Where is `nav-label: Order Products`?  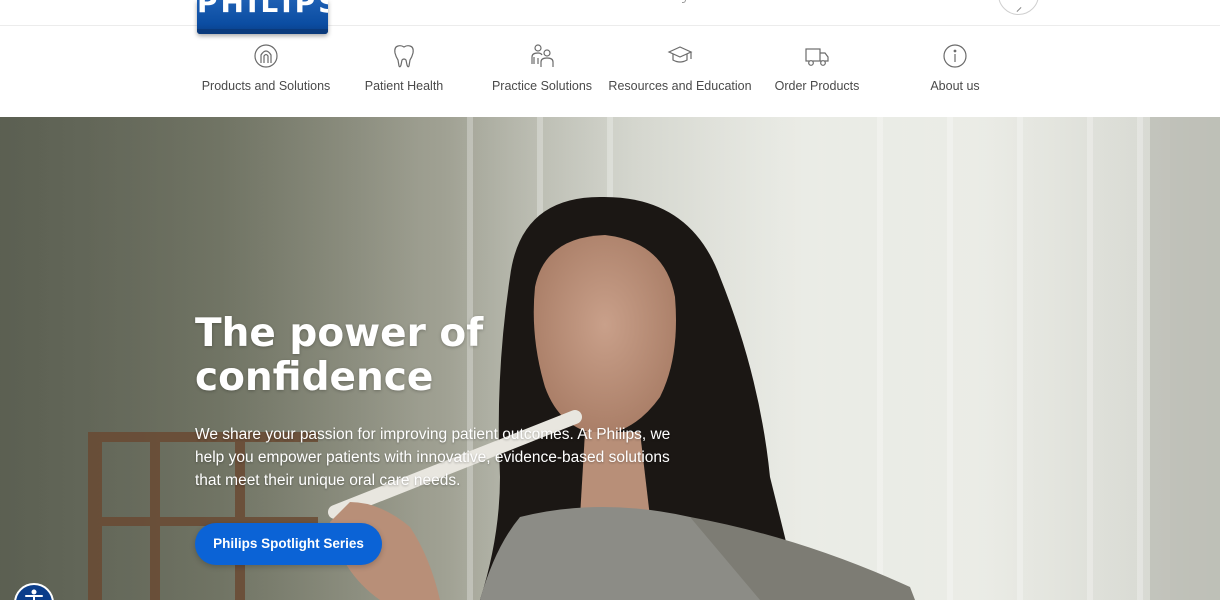
nav-label: Order Products is located at coordinates (817, 86).